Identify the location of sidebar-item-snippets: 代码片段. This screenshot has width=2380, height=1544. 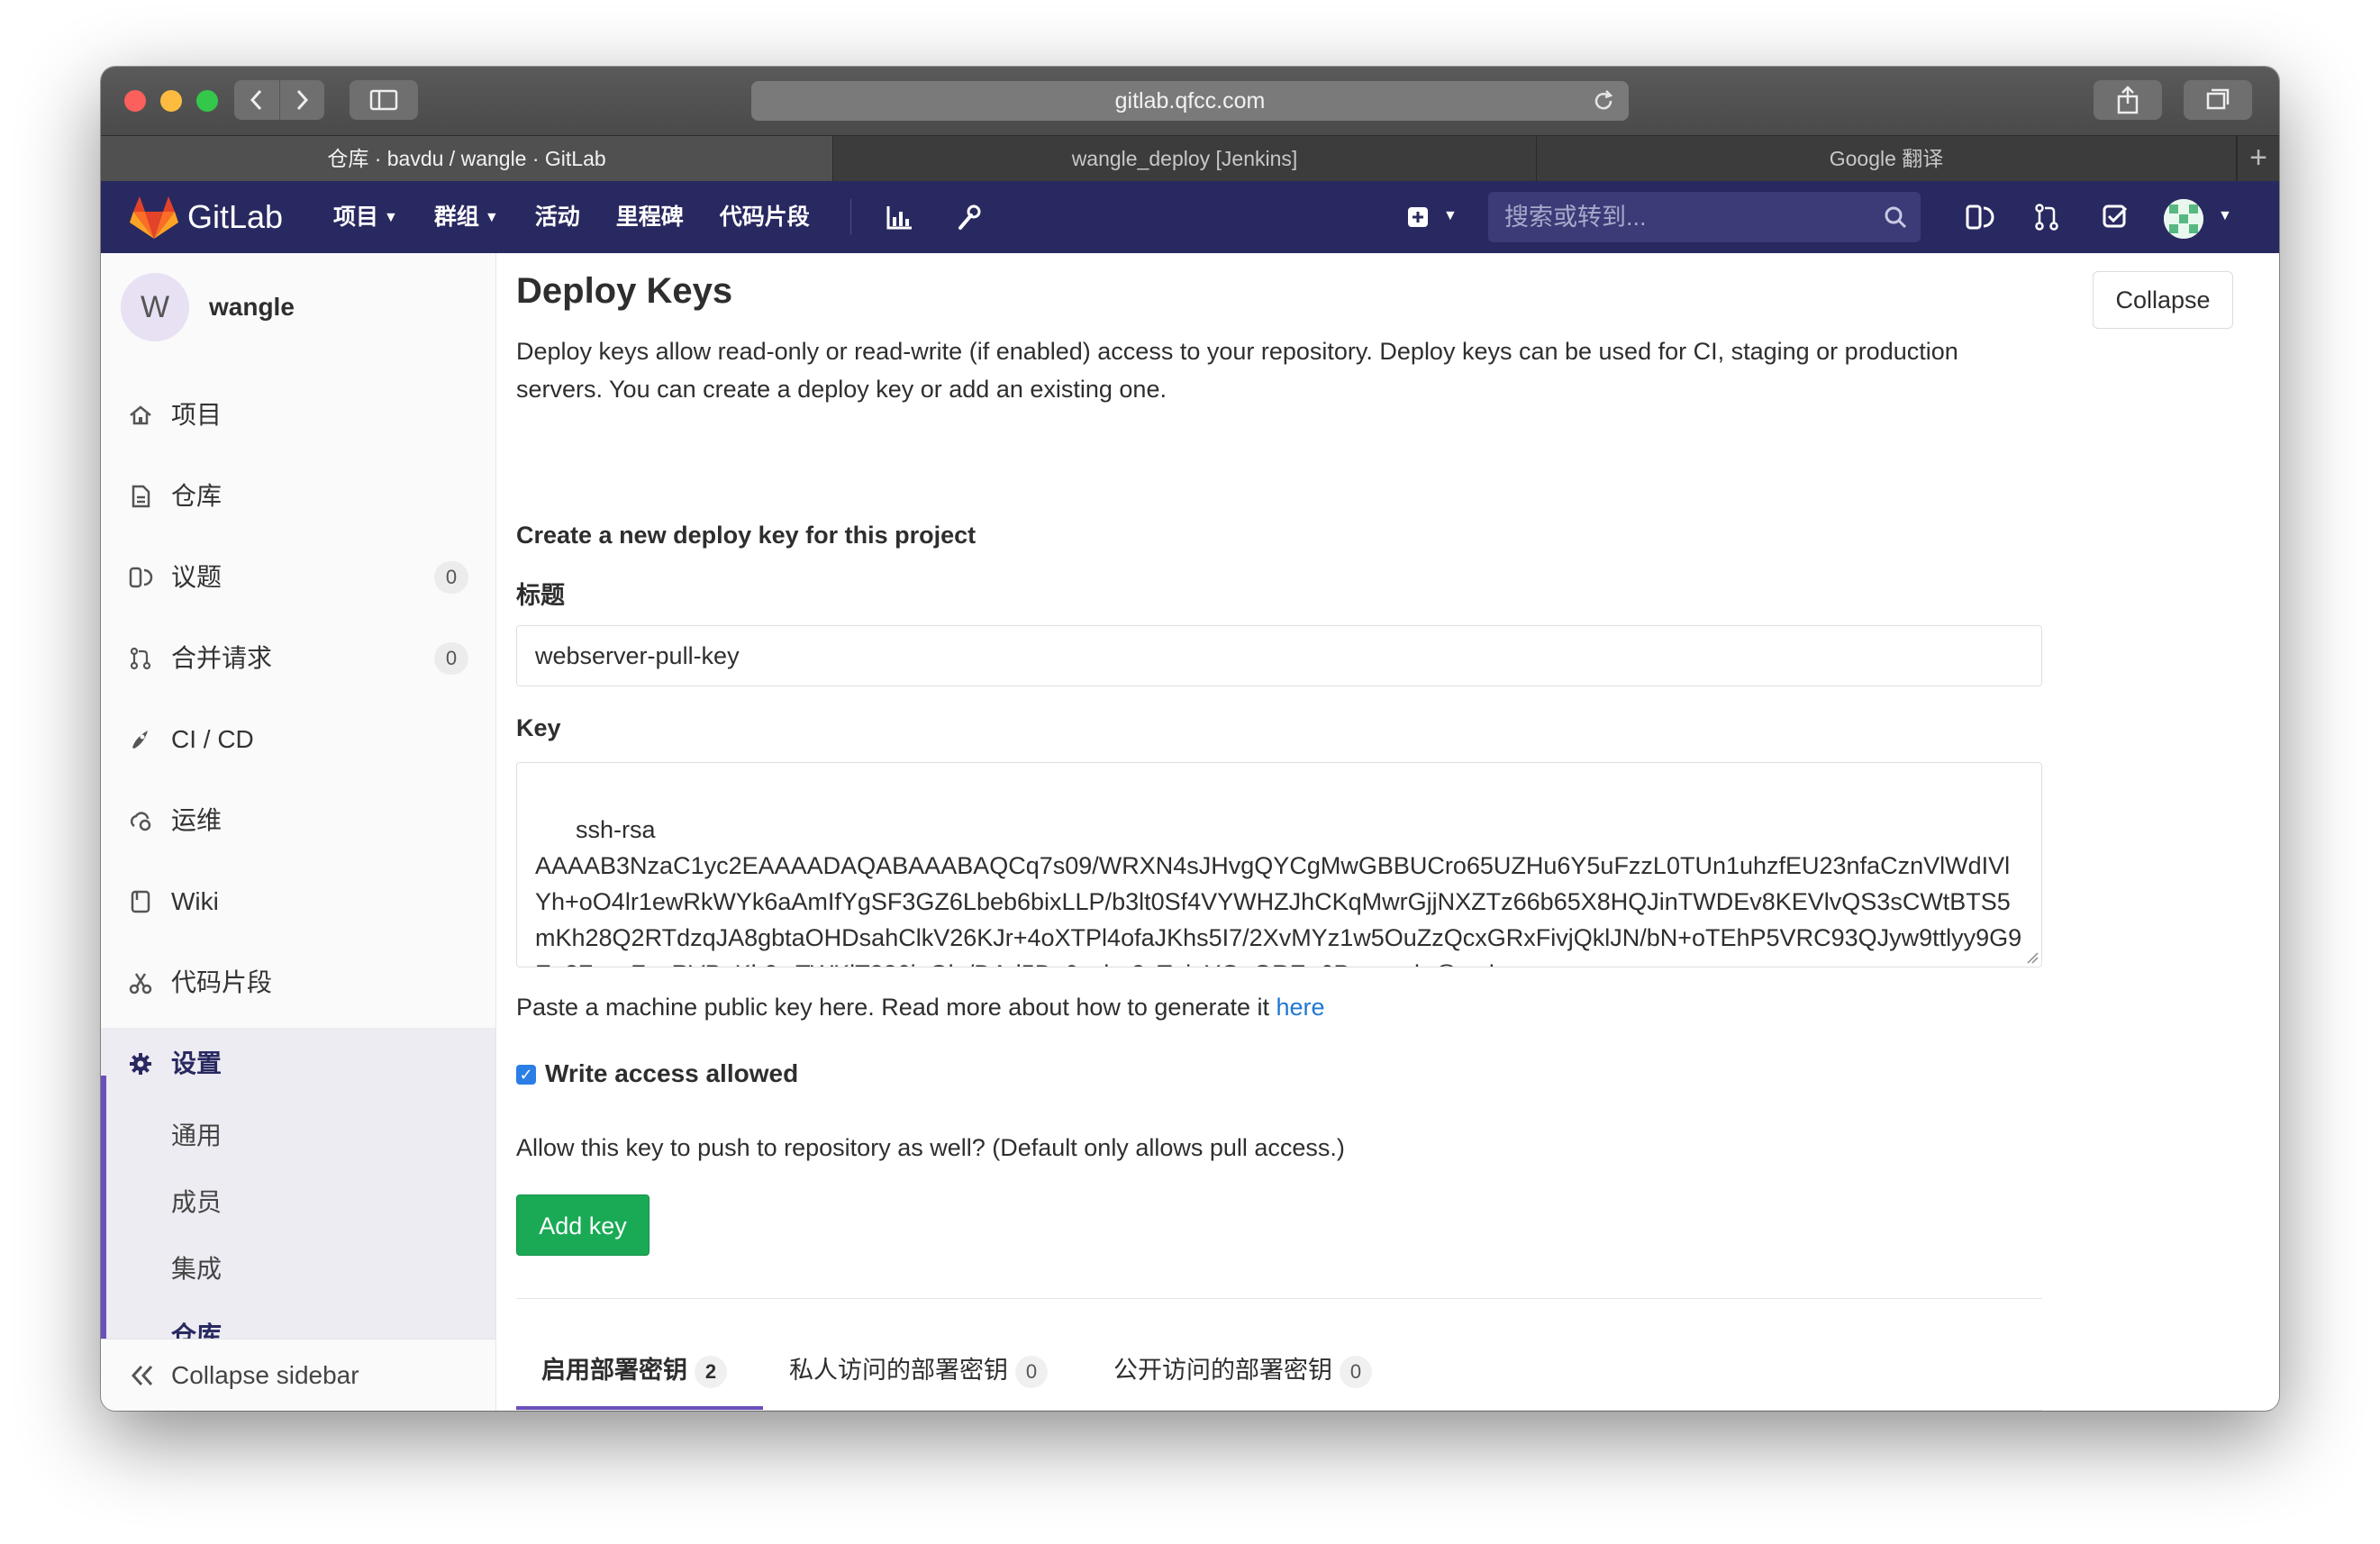
(298, 983).